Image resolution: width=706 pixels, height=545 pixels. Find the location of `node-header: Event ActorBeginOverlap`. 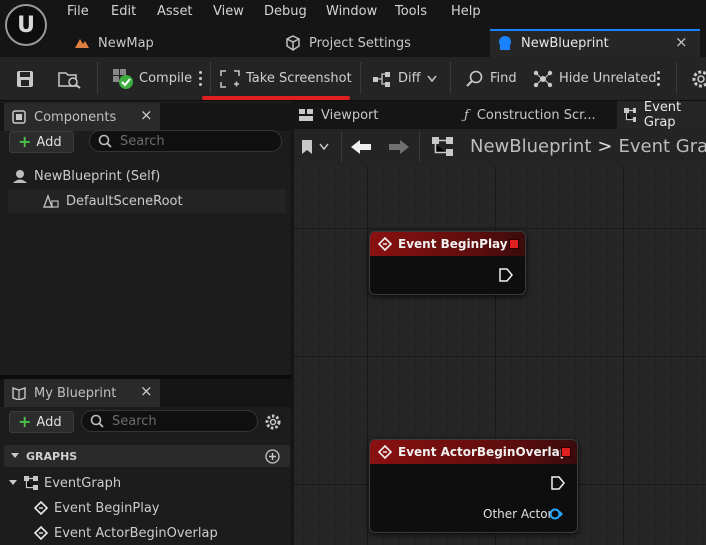

node-header: Event ActorBeginOverlap is located at coordinates (473, 452).